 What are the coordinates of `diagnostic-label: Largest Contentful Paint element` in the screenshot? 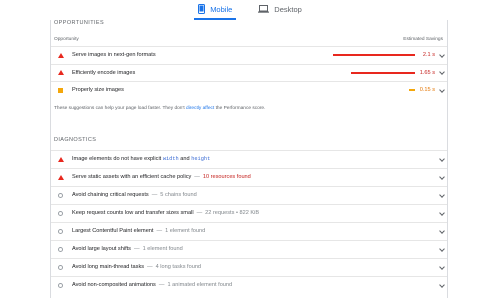 It's located at (113, 231).